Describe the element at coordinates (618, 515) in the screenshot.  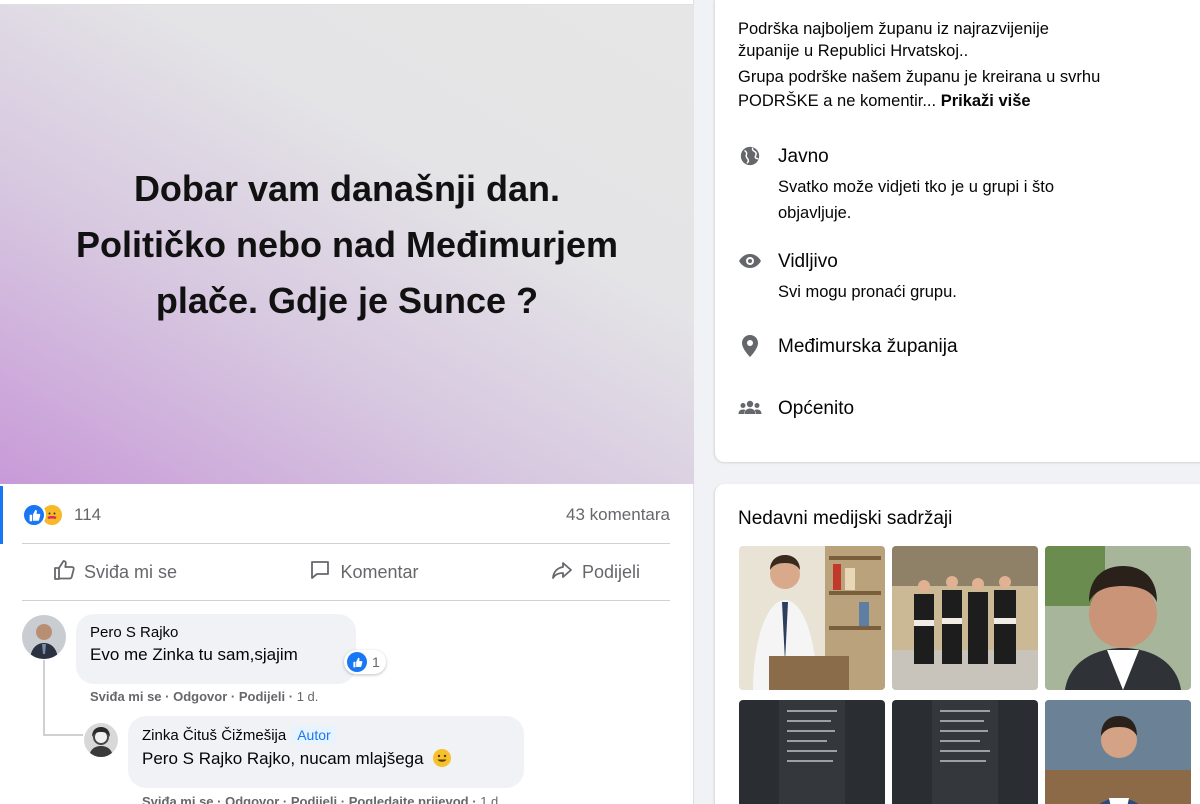
I see `comments-count-link: 43 komentara` at that location.